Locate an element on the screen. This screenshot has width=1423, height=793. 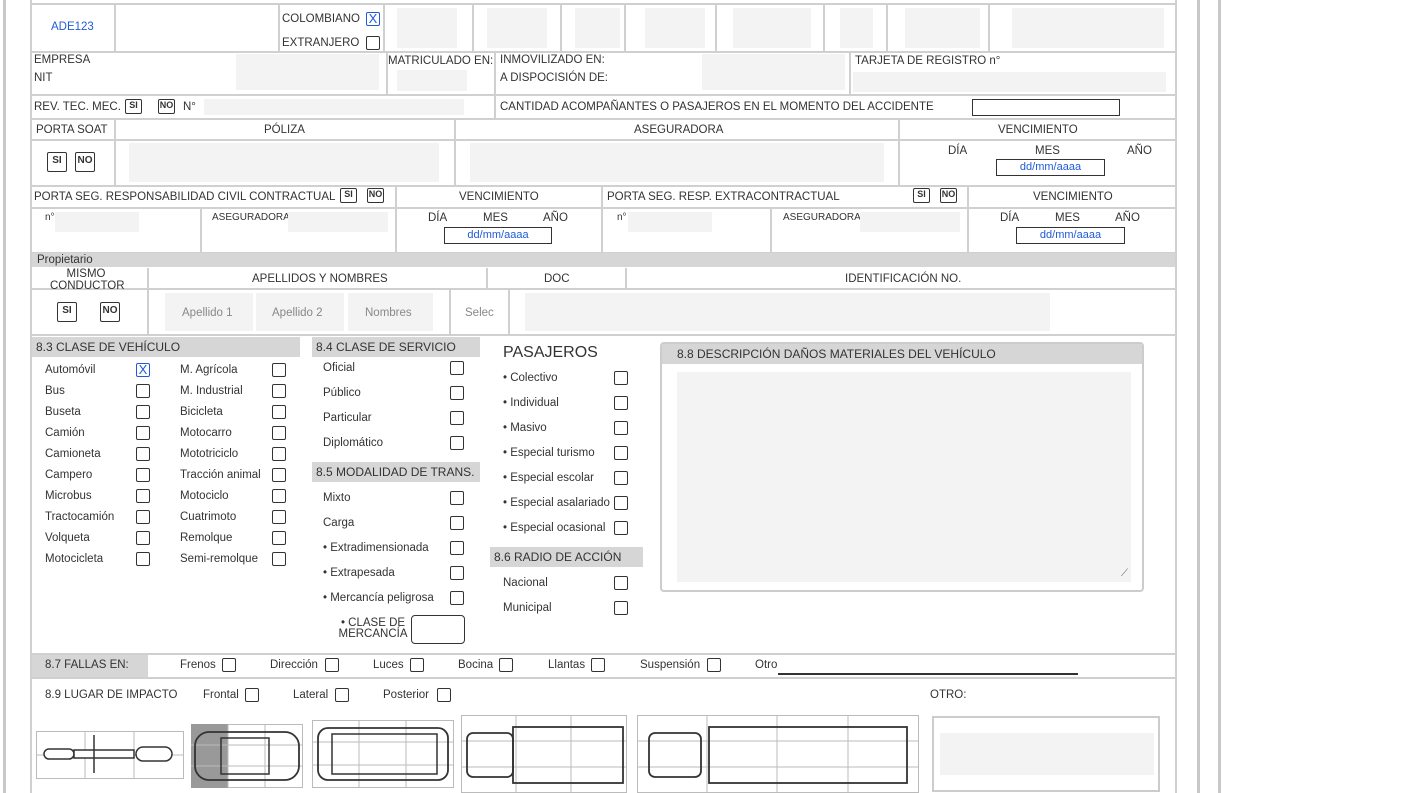
plate-value: ADE123 is located at coordinates (72, 27).